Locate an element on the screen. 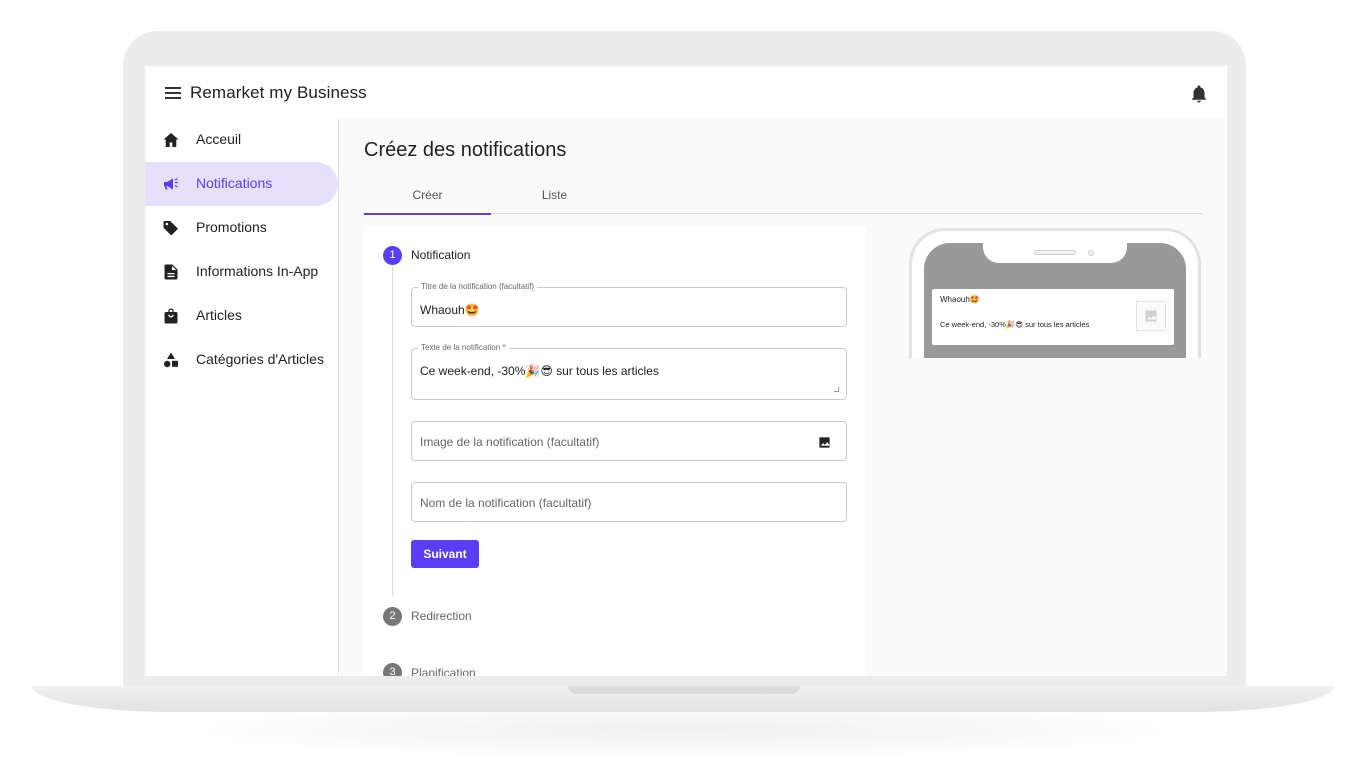 This screenshot has height=768, width=1366. tab-creer: Créer is located at coordinates (427, 197).